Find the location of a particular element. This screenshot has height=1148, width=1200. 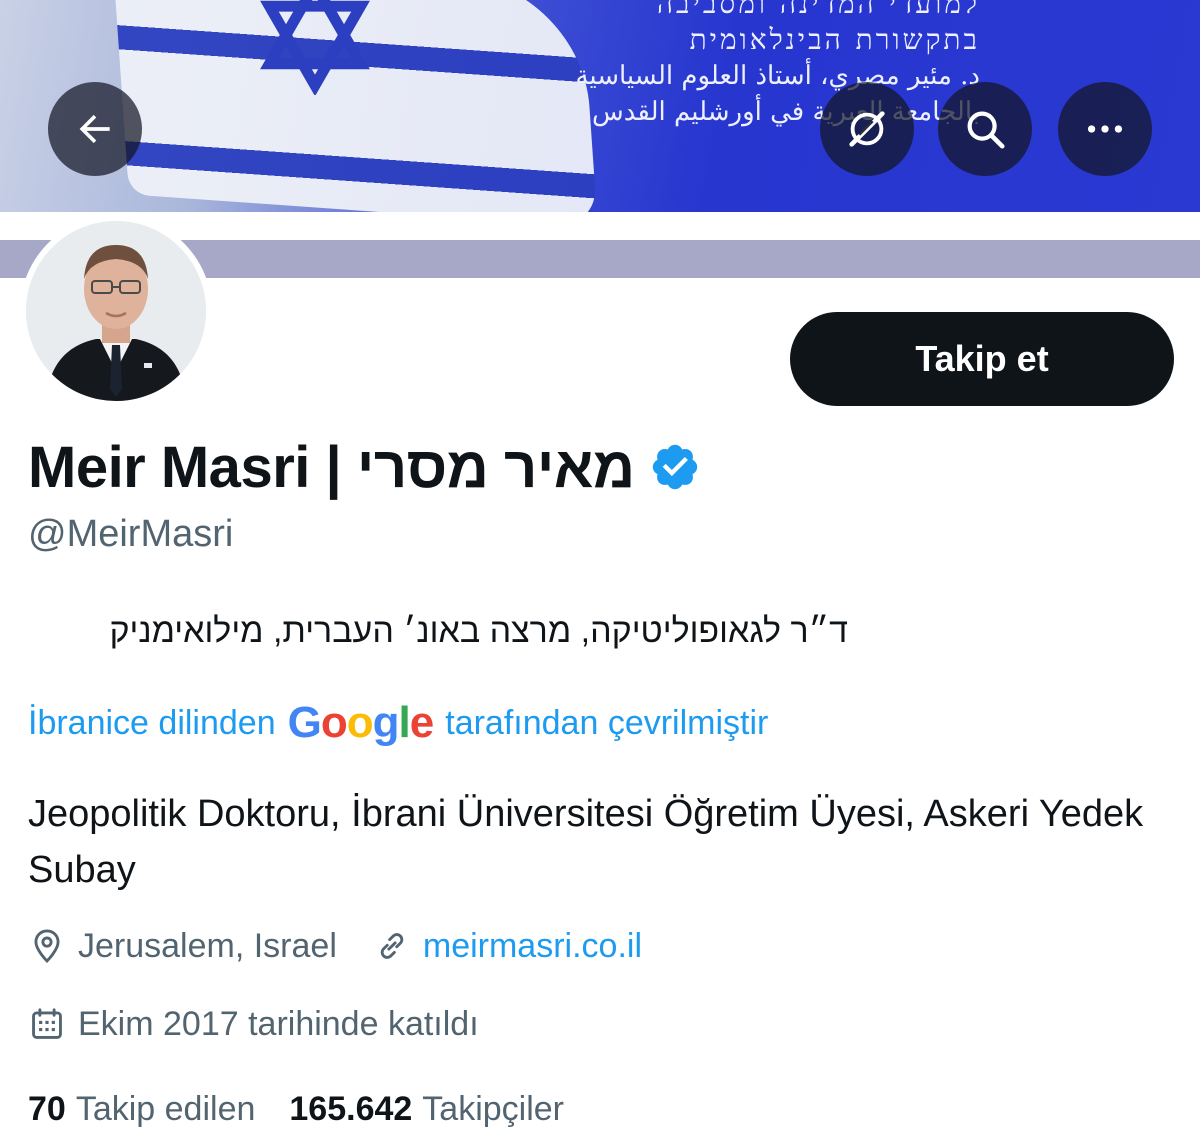

follow-stats: 70 Takip edilen 165.642 Takipçiler is located at coordinates (313, 1109).